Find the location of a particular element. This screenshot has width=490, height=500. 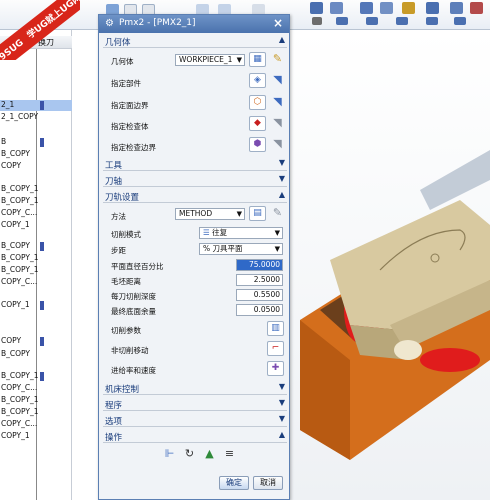

watermark-line1: 9SUG is located at coordinates (13, 48).